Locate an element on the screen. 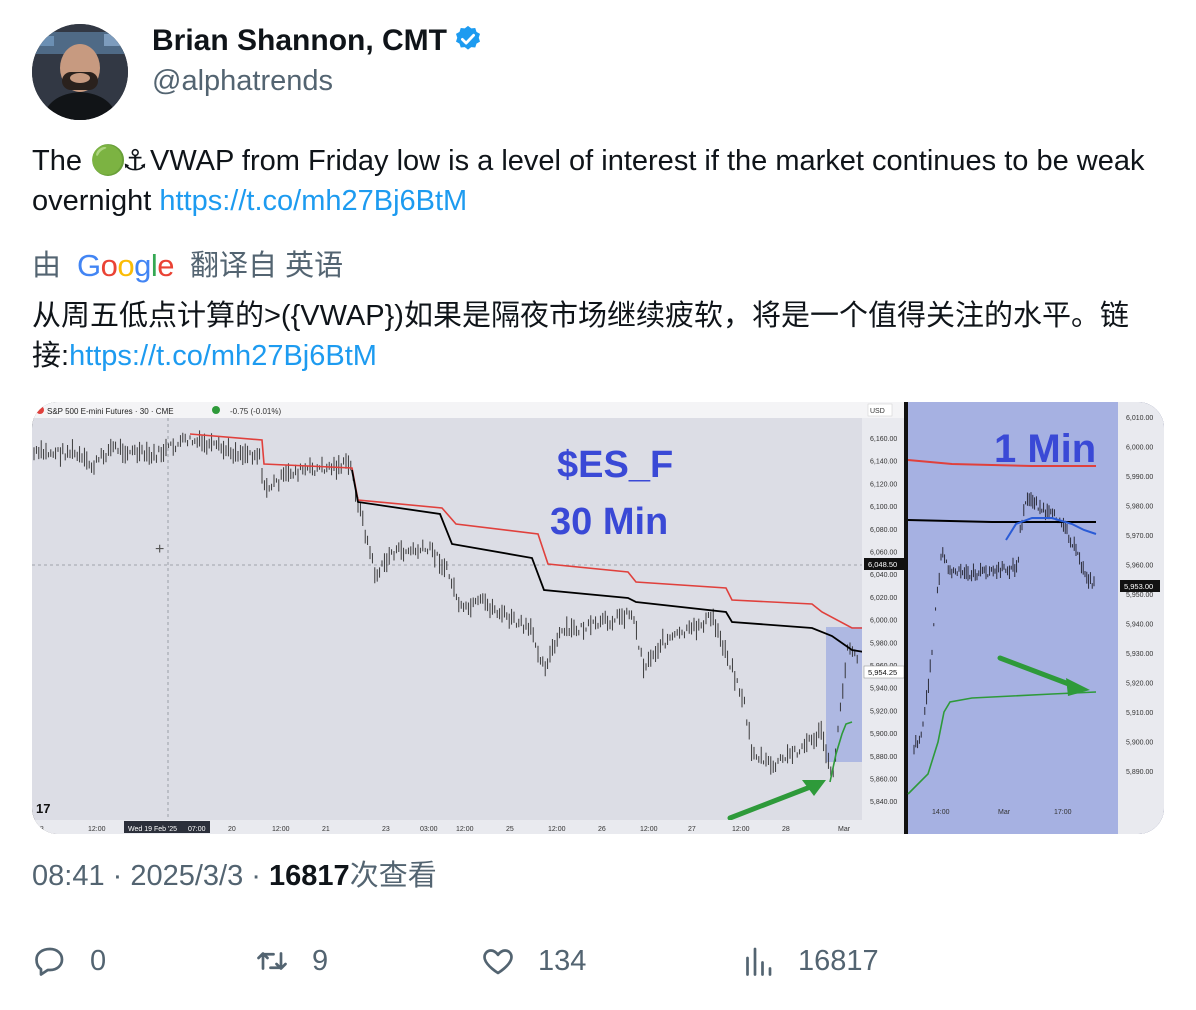 Image resolution: width=1196 pixels, height=1010 pixels. reply-count: 0 is located at coordinates (98, 960).